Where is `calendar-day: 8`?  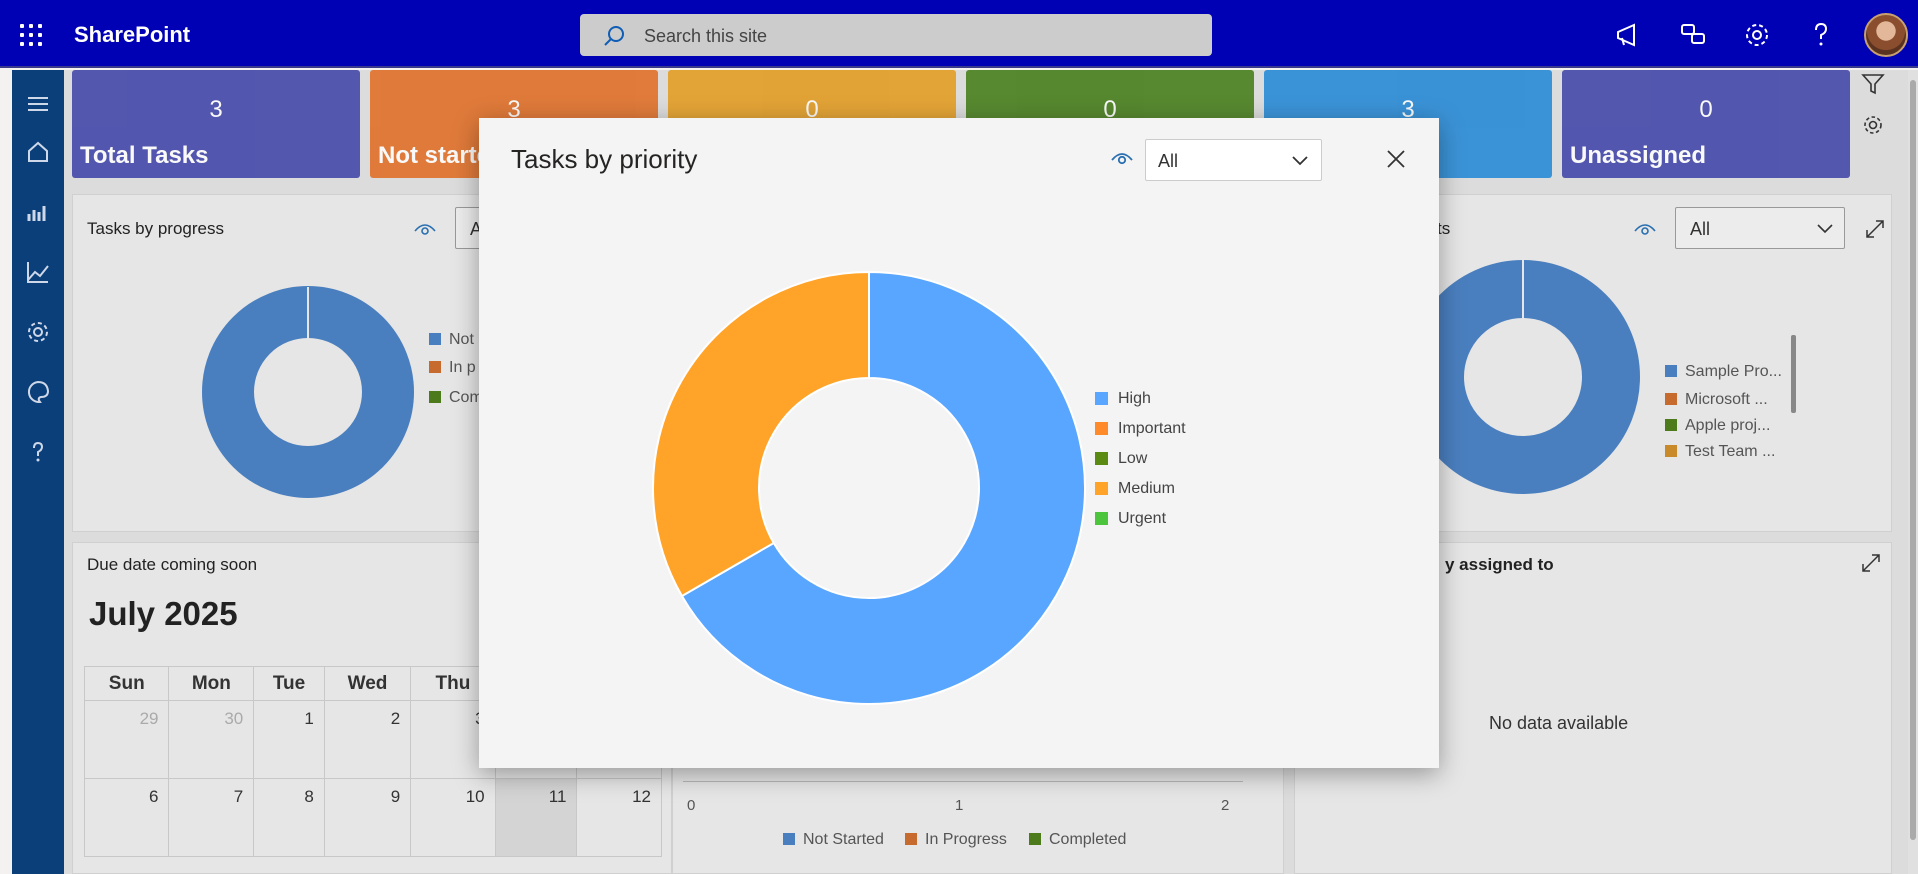
calendar-day: 8 is located at coordinates (289, 817).